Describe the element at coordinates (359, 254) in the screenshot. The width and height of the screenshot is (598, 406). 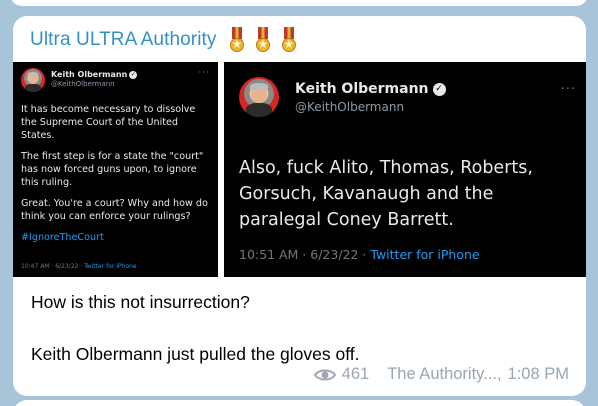
I see `tweet-timestamp: 10:51 AM · 6/23/22 · Twitter for iPhone` at that location.